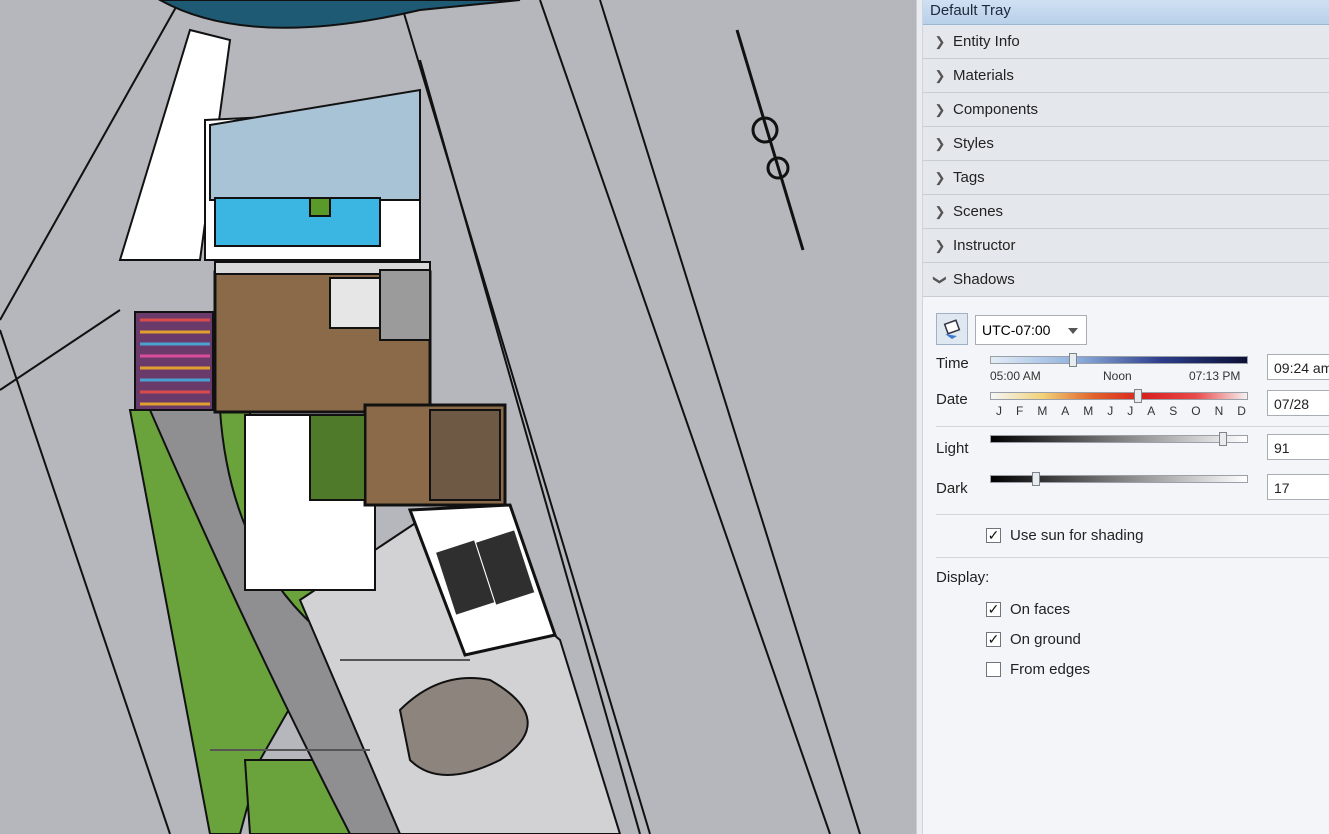 Image resolution: width=1329 pixels, height=834 pixels. I want to click on time-end-label: 07:13 PM, so click(1215, 376).